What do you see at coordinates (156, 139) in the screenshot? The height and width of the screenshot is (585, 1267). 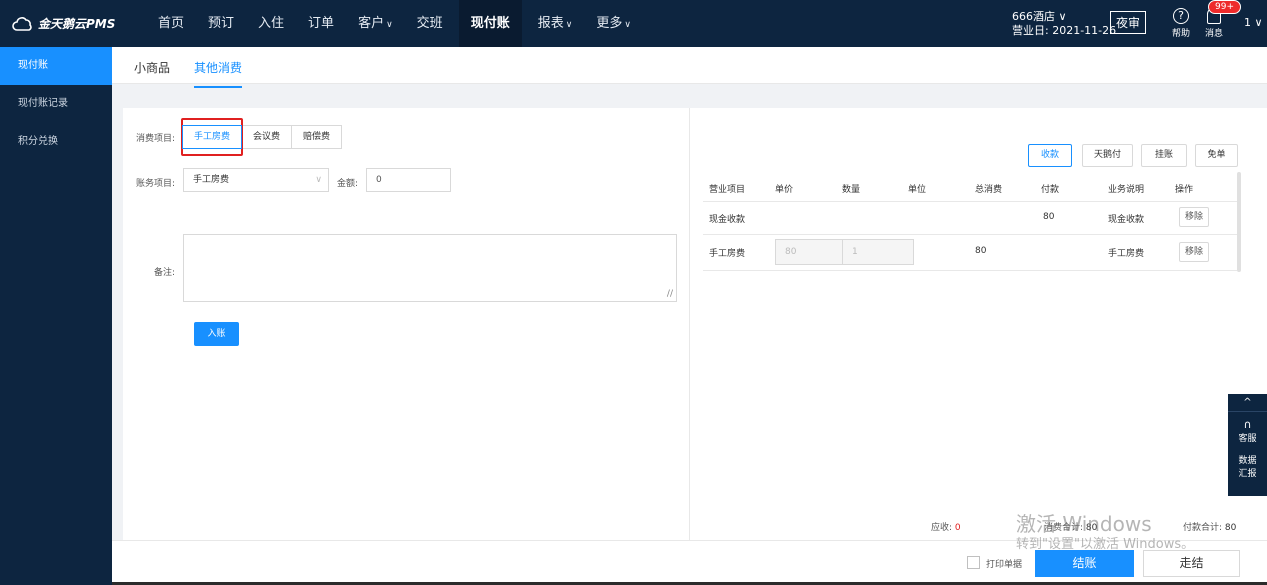 I see `consume-item-label: 消费项目:` at bounding box center [156, 139].